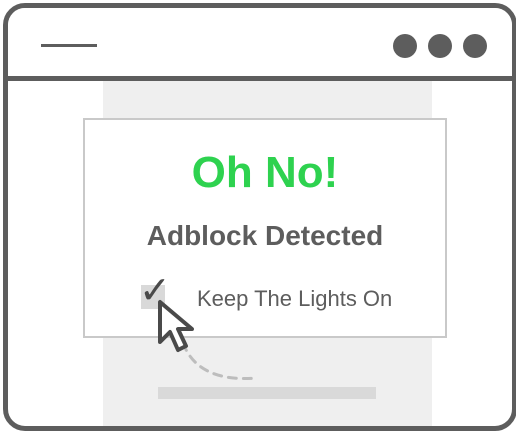  What do you see at coordinates (294, 299) in the screenshot?
I see `checkbox-label: Keep The Lights On` at bounding box center [294, 299].